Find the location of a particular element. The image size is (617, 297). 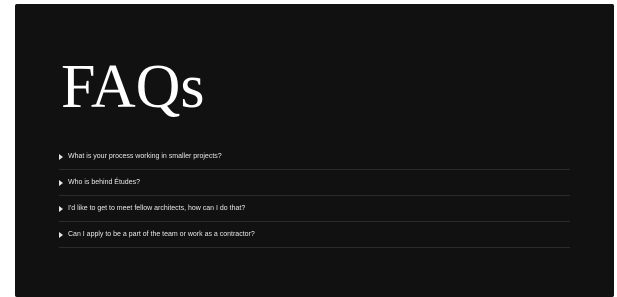

faq-item-who-behind: Who is behind Études? is located at coordinates (314, 183).